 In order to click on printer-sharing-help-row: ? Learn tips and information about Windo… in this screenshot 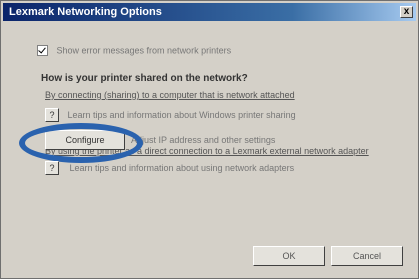, I will do `click(170, 116)`.